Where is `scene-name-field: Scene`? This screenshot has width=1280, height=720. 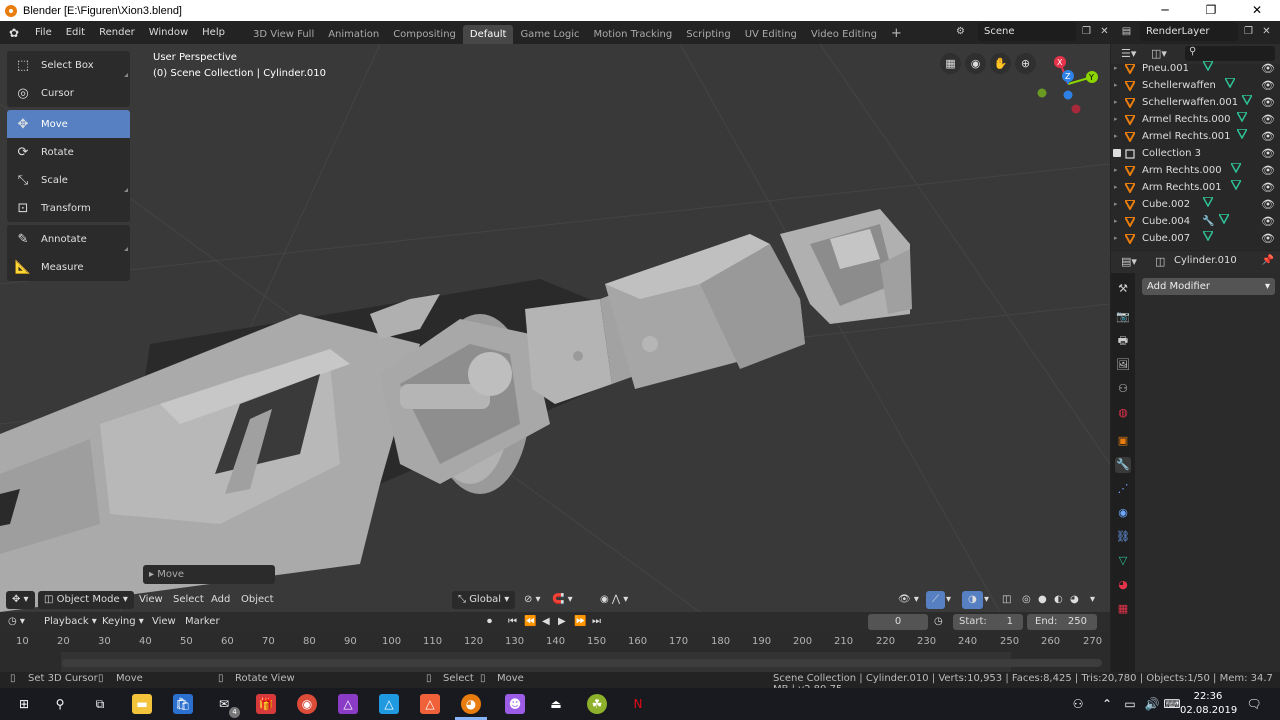 scene-name-field: Scene is located at coordinates (1027, 31).